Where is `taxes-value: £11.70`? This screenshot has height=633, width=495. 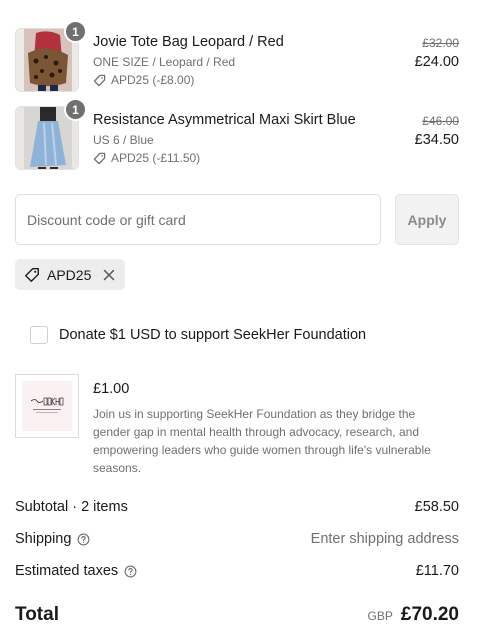 taxes-value: £11.70 is located at coordinates (437, 571).